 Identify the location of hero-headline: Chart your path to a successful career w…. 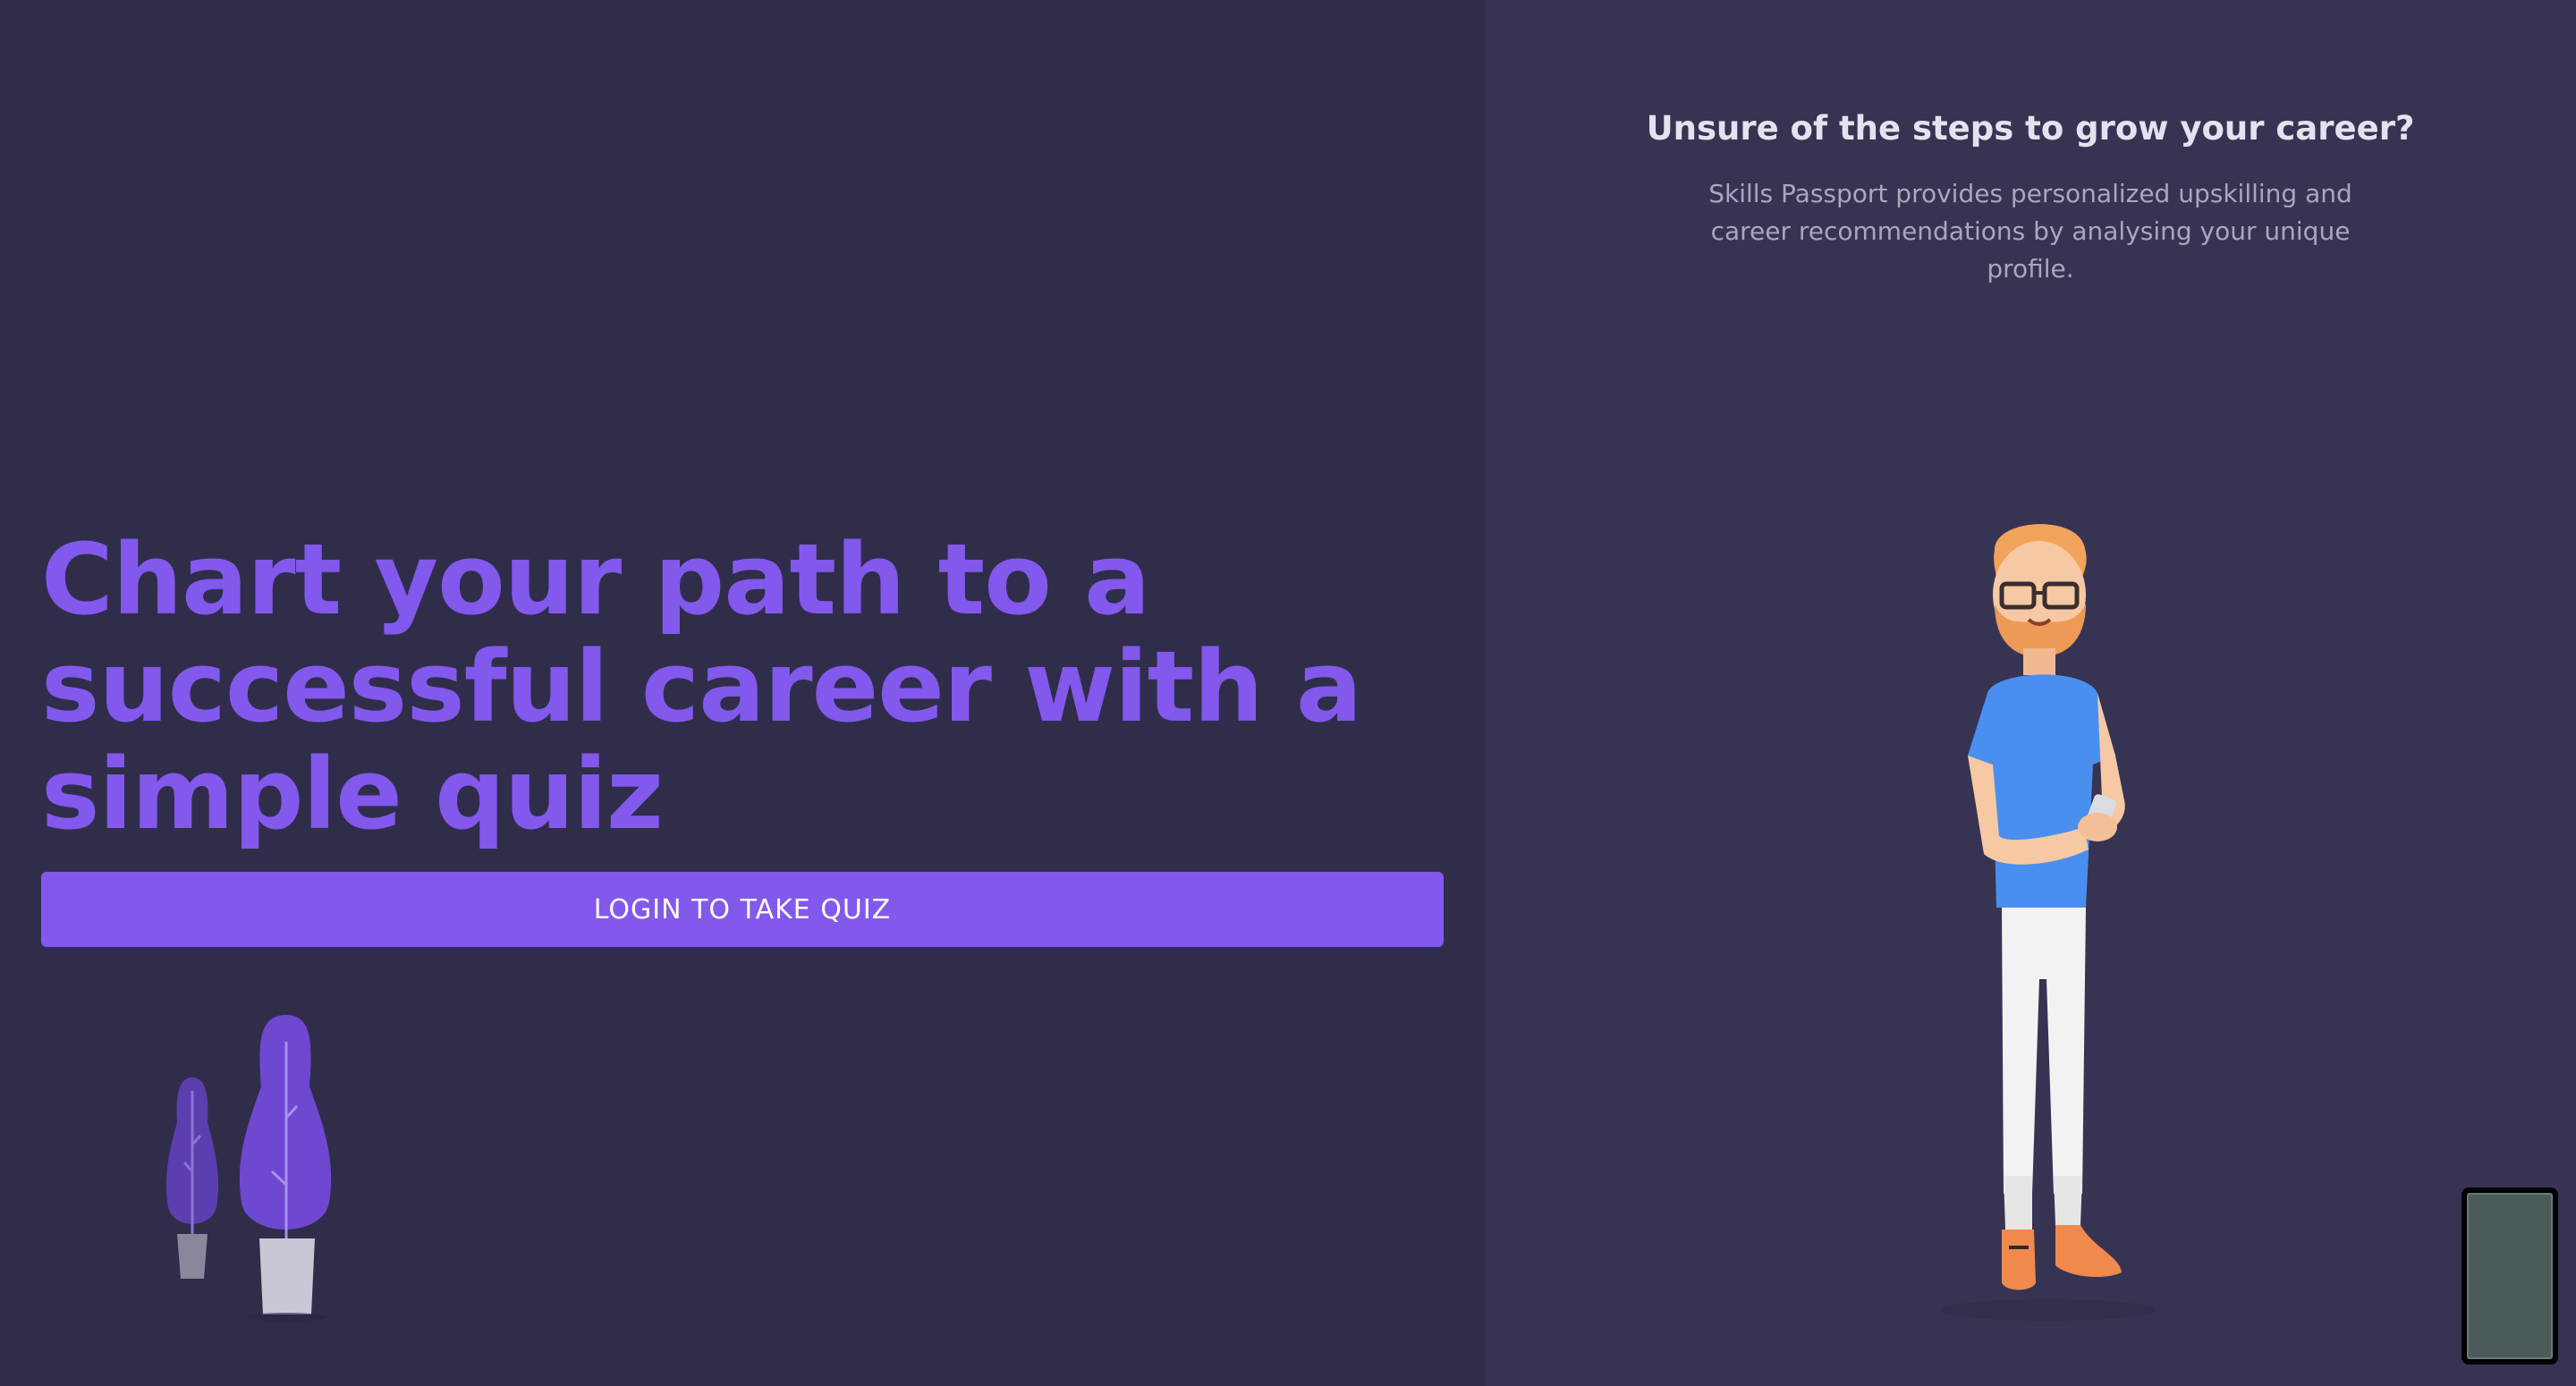
(738, 687).